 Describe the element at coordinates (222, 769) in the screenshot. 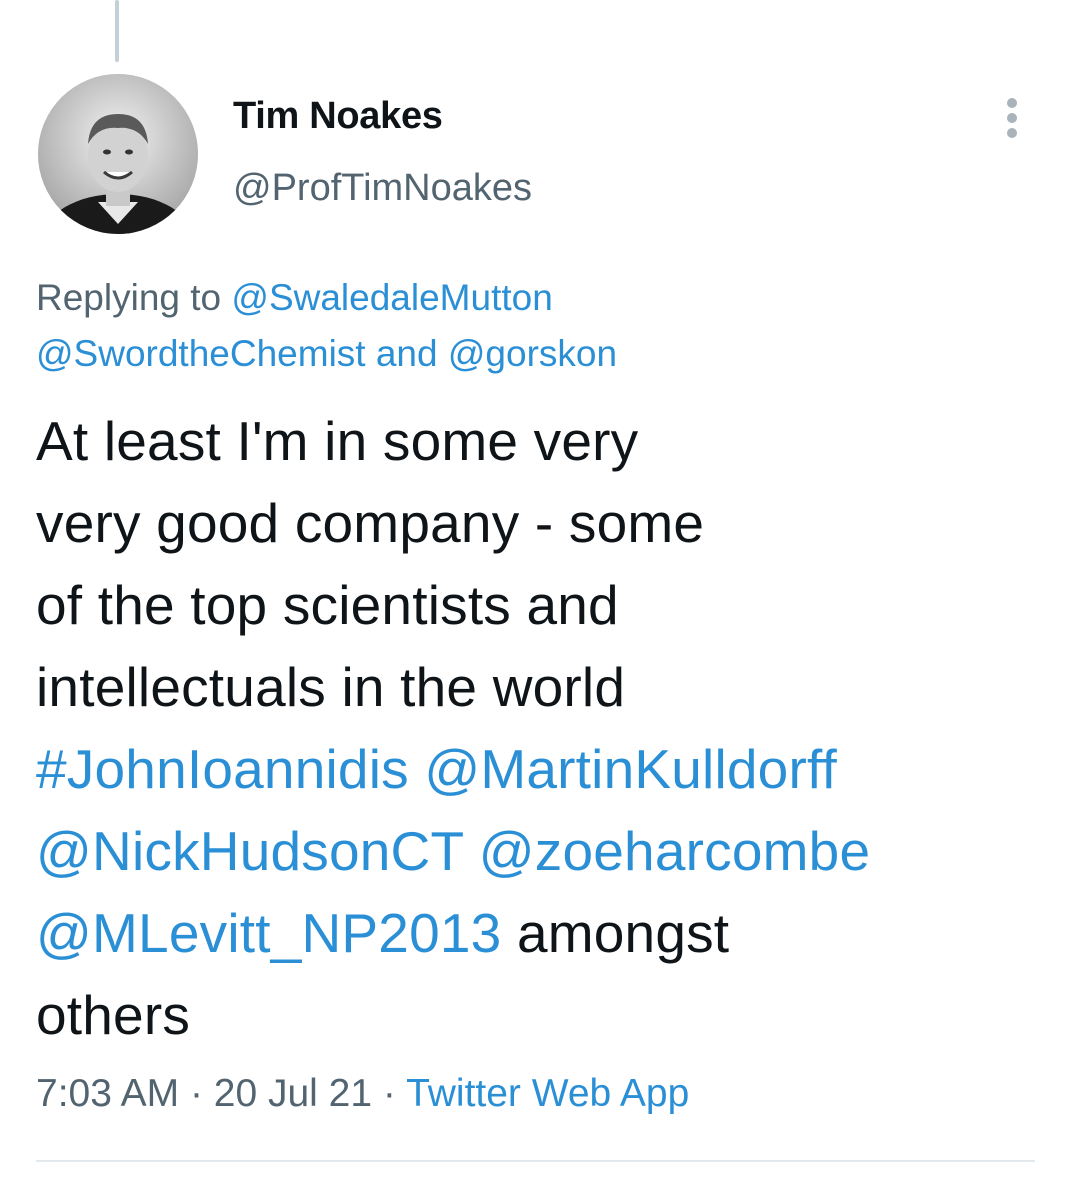

I see `hashtag-johnioannidis: #JohnIoannidis` at that location.